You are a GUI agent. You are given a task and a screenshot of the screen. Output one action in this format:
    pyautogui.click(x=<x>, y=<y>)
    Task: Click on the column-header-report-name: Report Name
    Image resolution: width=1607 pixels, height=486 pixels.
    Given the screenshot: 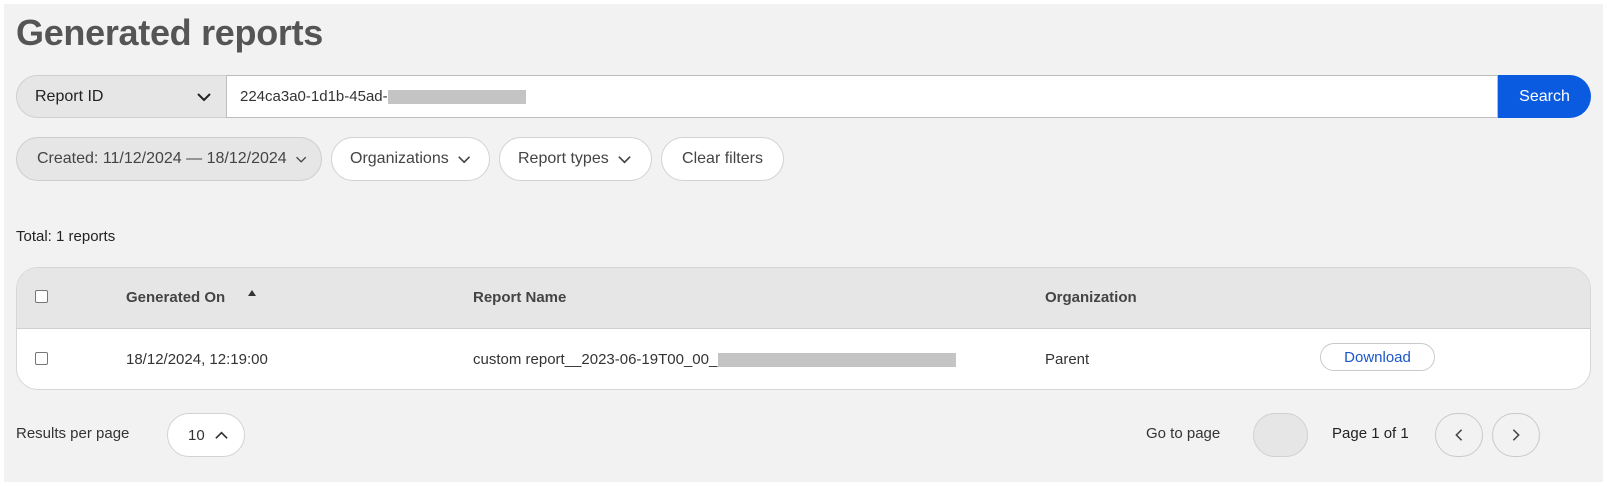 What is the action you would take?
    pyautogui.click(x=520, y=297)
    